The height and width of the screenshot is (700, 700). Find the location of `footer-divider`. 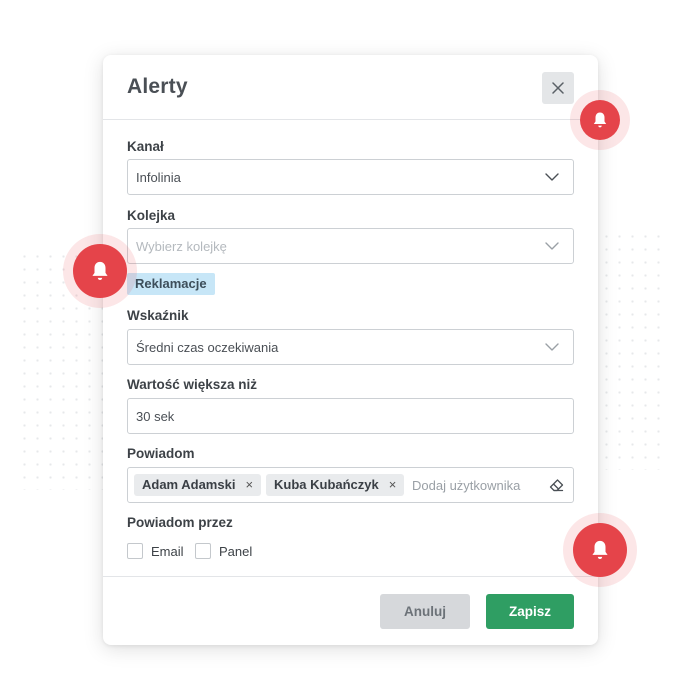

footer-divider is located at coordinates (350, 576).